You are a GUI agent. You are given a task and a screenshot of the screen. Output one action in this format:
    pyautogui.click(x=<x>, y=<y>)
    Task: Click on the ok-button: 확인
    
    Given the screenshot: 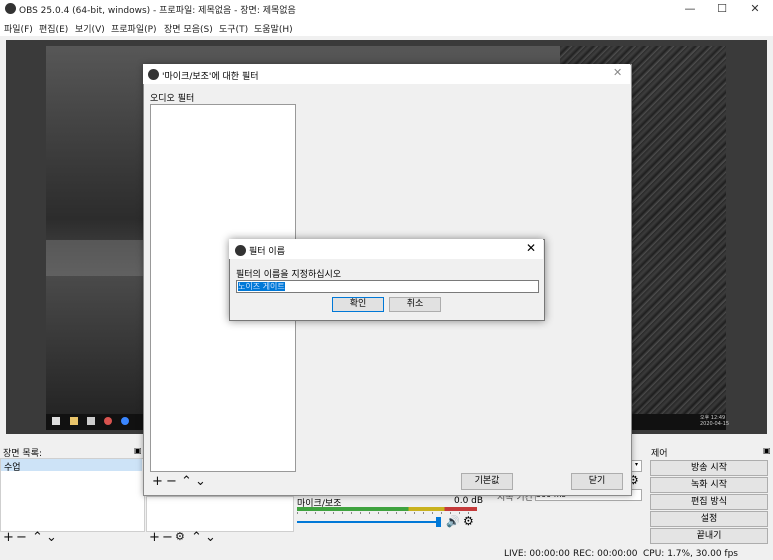 What is the action you would take?
    pyautogui.click(x=358, y=304)
    